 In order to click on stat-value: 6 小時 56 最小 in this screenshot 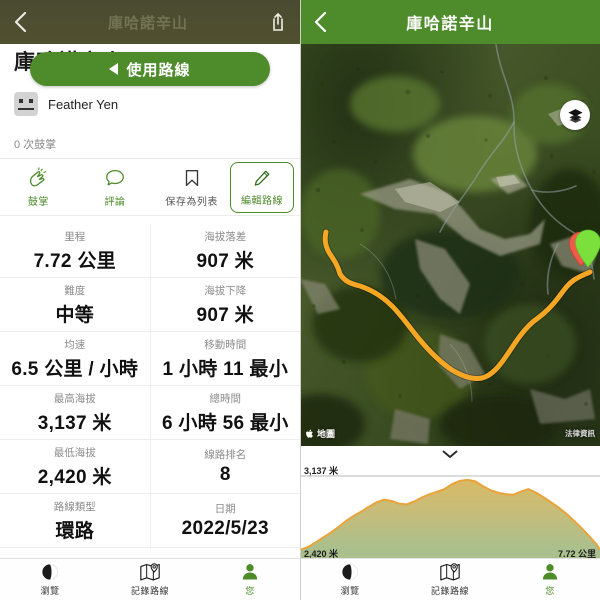, I will do `click(225, 423)`.